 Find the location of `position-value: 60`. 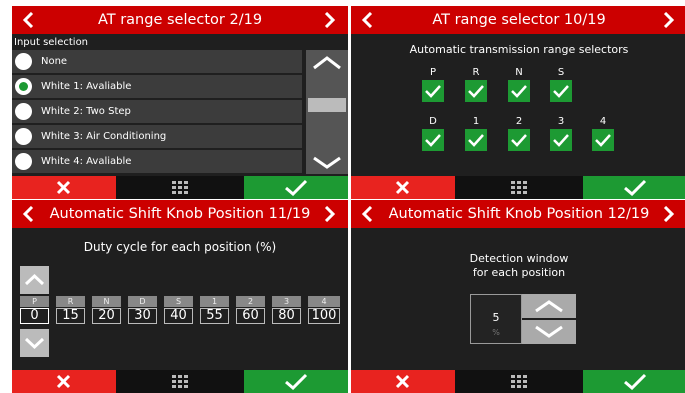

position-value: 60 is located at coordinates (250, 316).